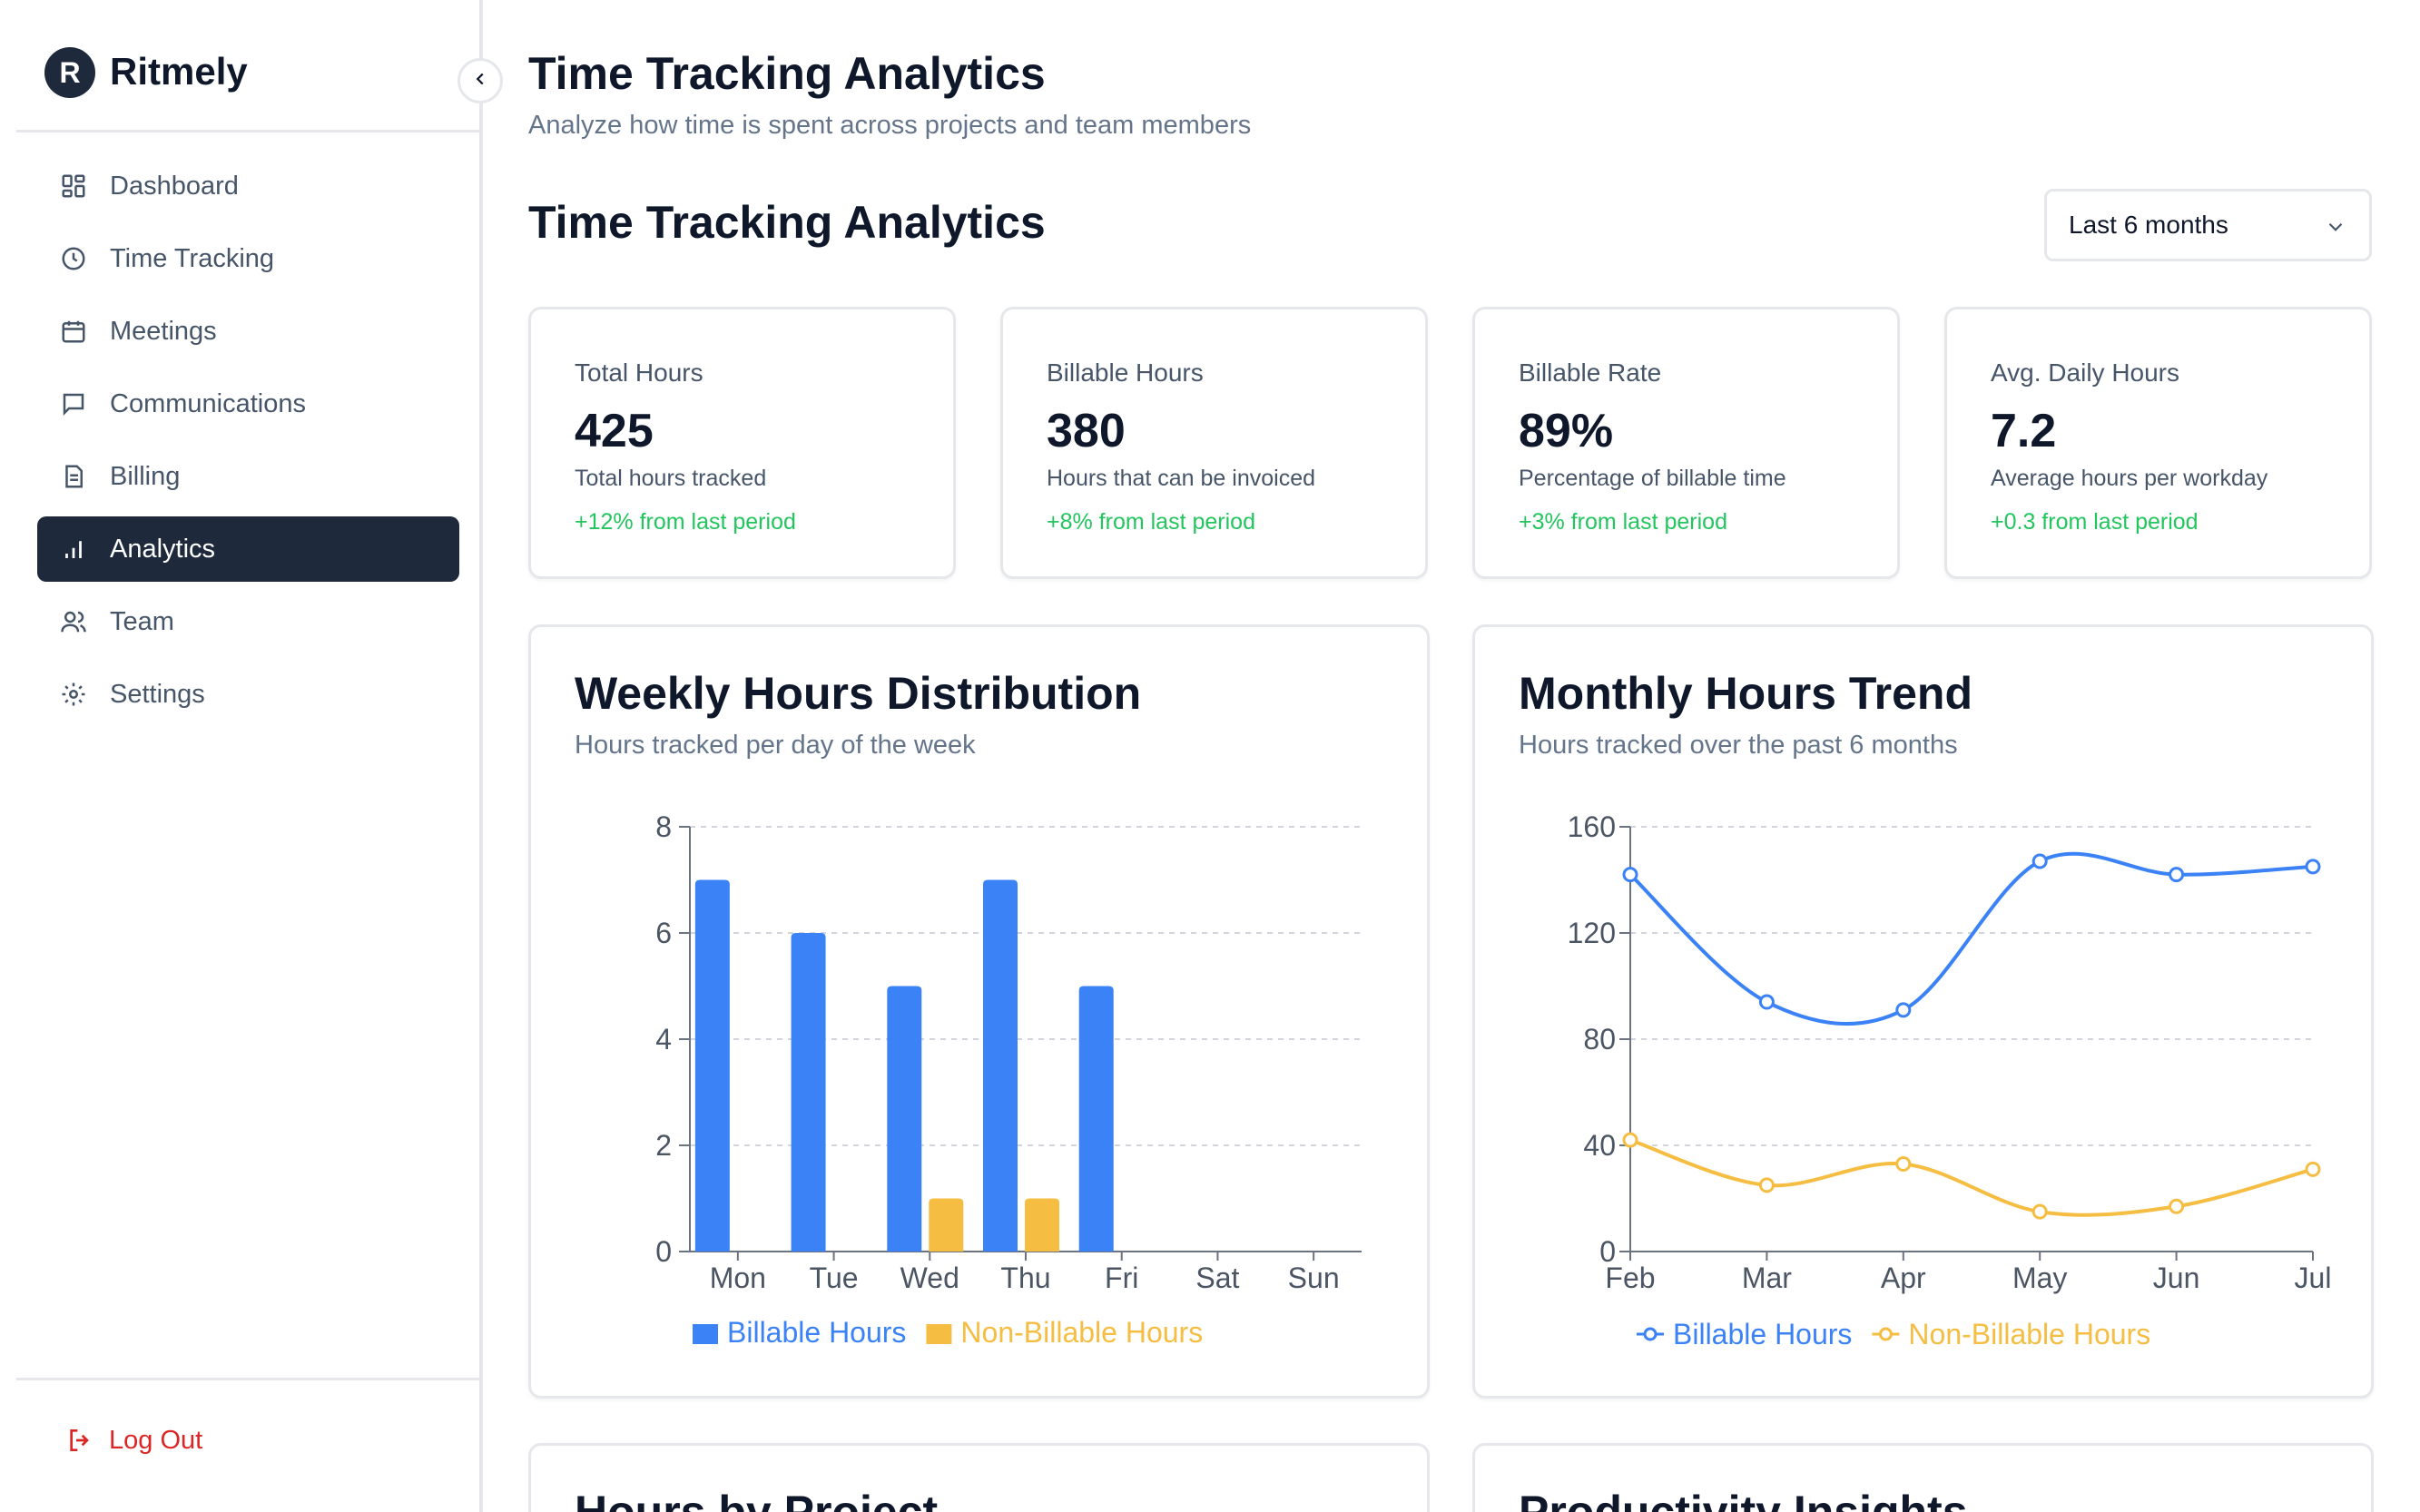  What do you see at coordinates (1653, 478) in the screenshot?
I see `stat-description: Percentage of billable time` at bounding box center [1653, 478].